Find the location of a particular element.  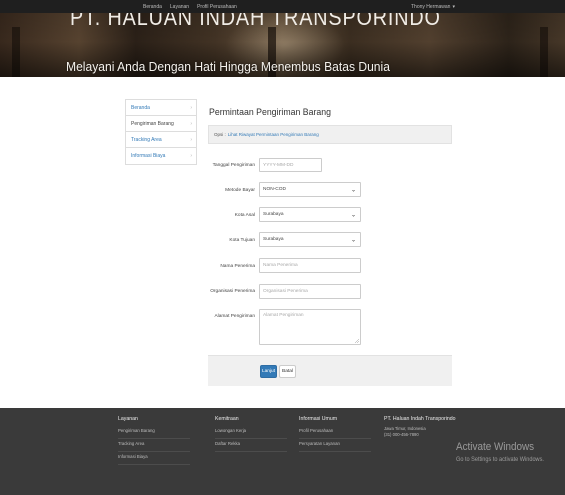

sidebar-item-label: Beranda is located at coordinates (140, 107).